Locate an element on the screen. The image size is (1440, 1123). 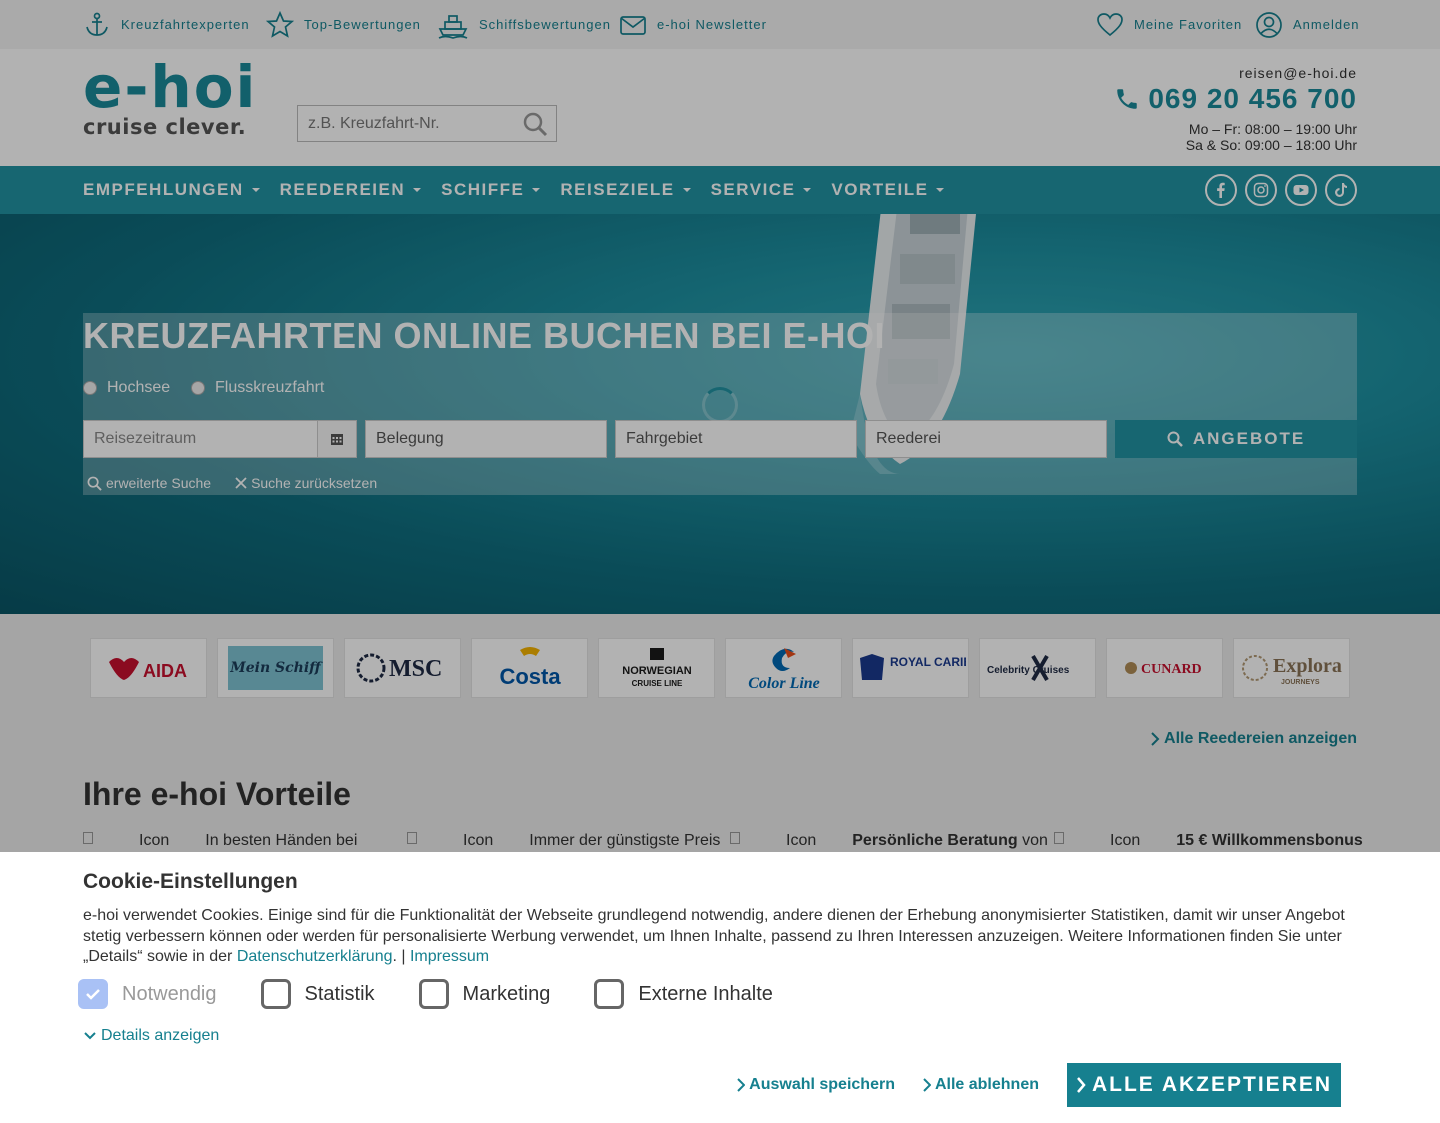
logo-celebrity-text: Celebrity Cruises is located at coordinates (1028, 670).